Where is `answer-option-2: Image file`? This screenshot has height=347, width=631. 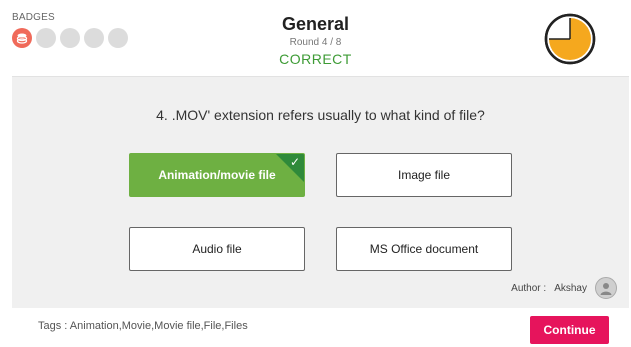
answer-option-2: Image file is located at coordinates (424, 175).